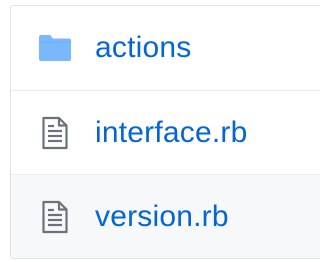 The image size is (321, 262). Describe the element at coordinates (171, 133) in the screenshot. I see `file-link-interface-rb: interface.rb` at that location.